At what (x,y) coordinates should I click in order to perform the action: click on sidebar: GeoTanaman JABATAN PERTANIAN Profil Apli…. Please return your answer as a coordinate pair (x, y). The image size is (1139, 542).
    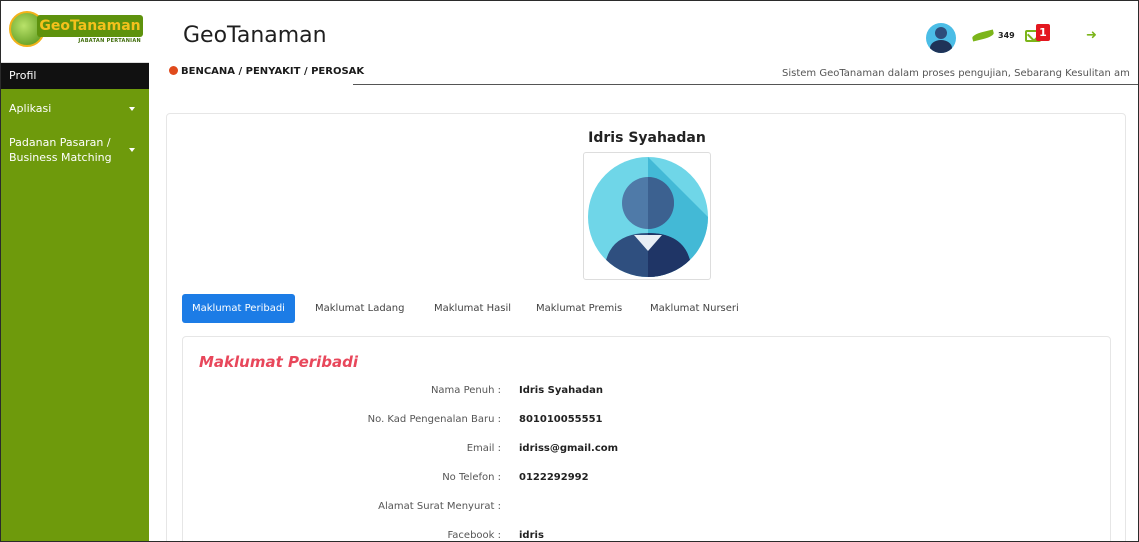
    Looking at the image, I should click on (75, 271).